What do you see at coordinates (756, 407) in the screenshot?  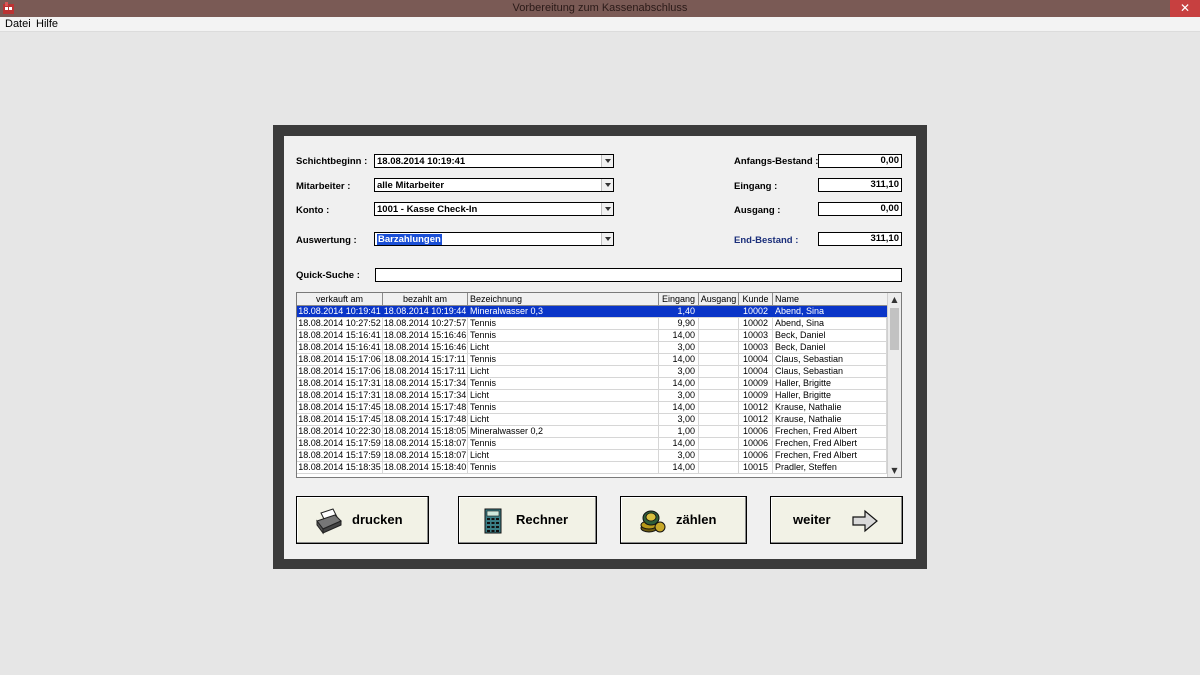 I see `cell-kunde: 10012` at bounding box center [756, 407].